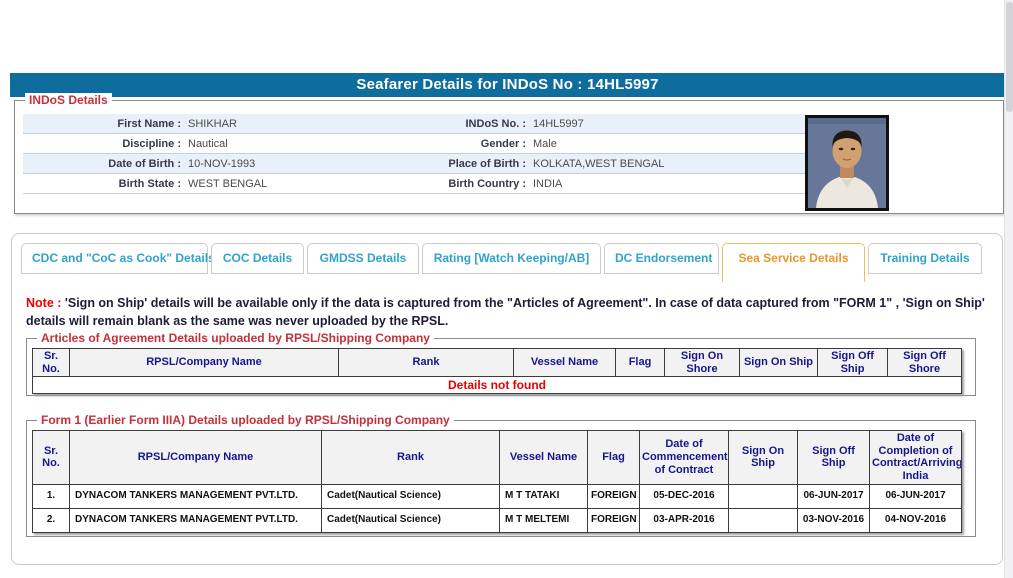 This screenshot has width=1013, height=578. What do you see at coordinates (925, 258) in the screenshot?
I see `tab-training-details: Training Details` at bounding box center [925, 258].